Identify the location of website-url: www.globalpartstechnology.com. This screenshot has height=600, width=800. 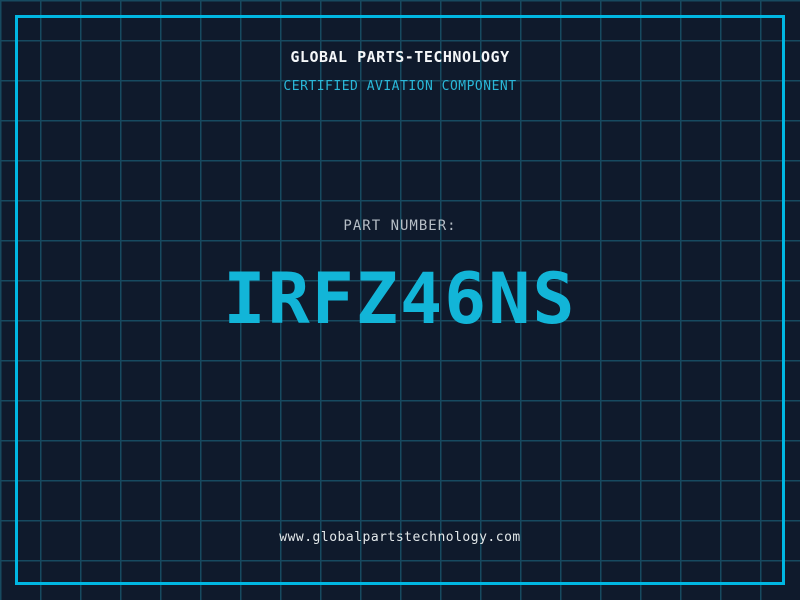
(400, 537).